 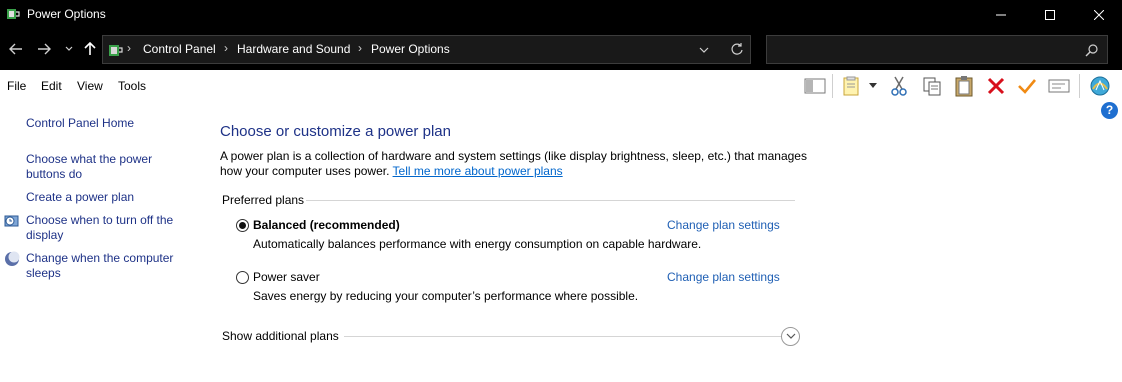 What do you see at coordinates (116, 50) in the screenshot?
I see `control-panel-icon` at bounding box center [116, 50].